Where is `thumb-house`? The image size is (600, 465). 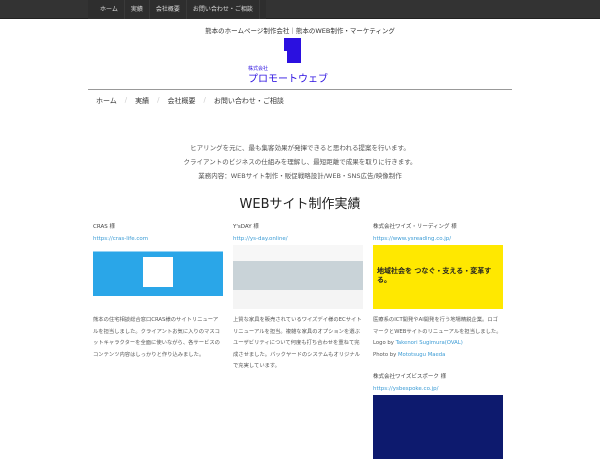
thumb-house is located at coordinates (158, 272).